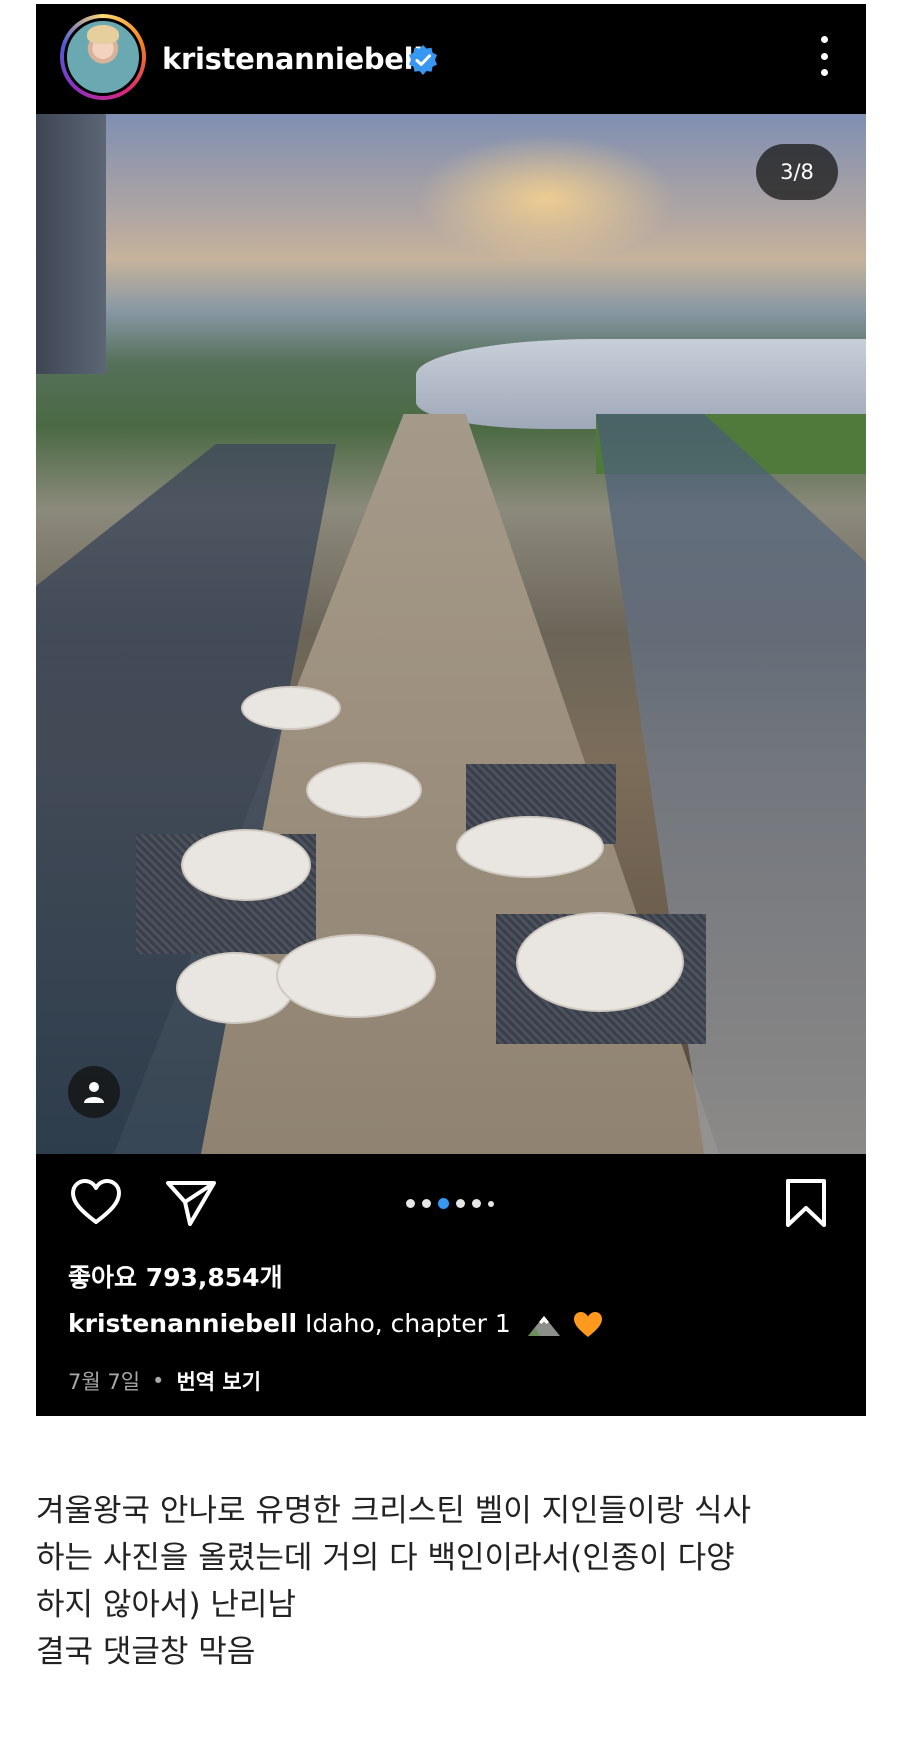  I want to click on translate-link: 번역 보기, so click(218, 1381).